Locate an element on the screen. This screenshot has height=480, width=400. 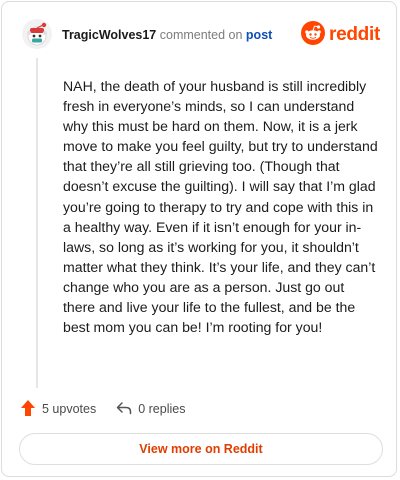
thread-line is located at coordinates (37, 223).